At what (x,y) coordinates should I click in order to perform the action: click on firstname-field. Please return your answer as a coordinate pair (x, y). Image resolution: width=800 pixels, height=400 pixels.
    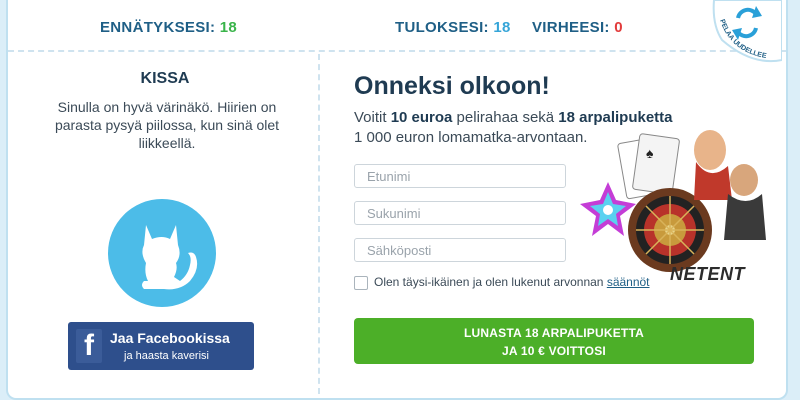
    Looking at the image, I should click on (460, 176).